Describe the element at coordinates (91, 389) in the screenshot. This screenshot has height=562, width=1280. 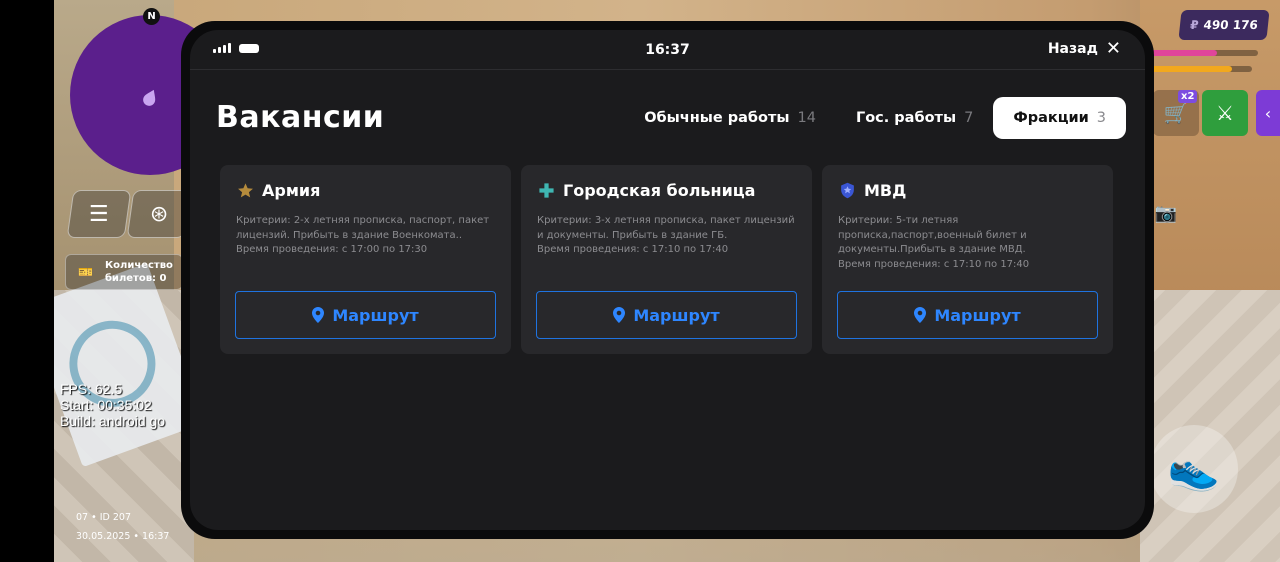
I see `fps-readout: FPS: 62.5` at that location.